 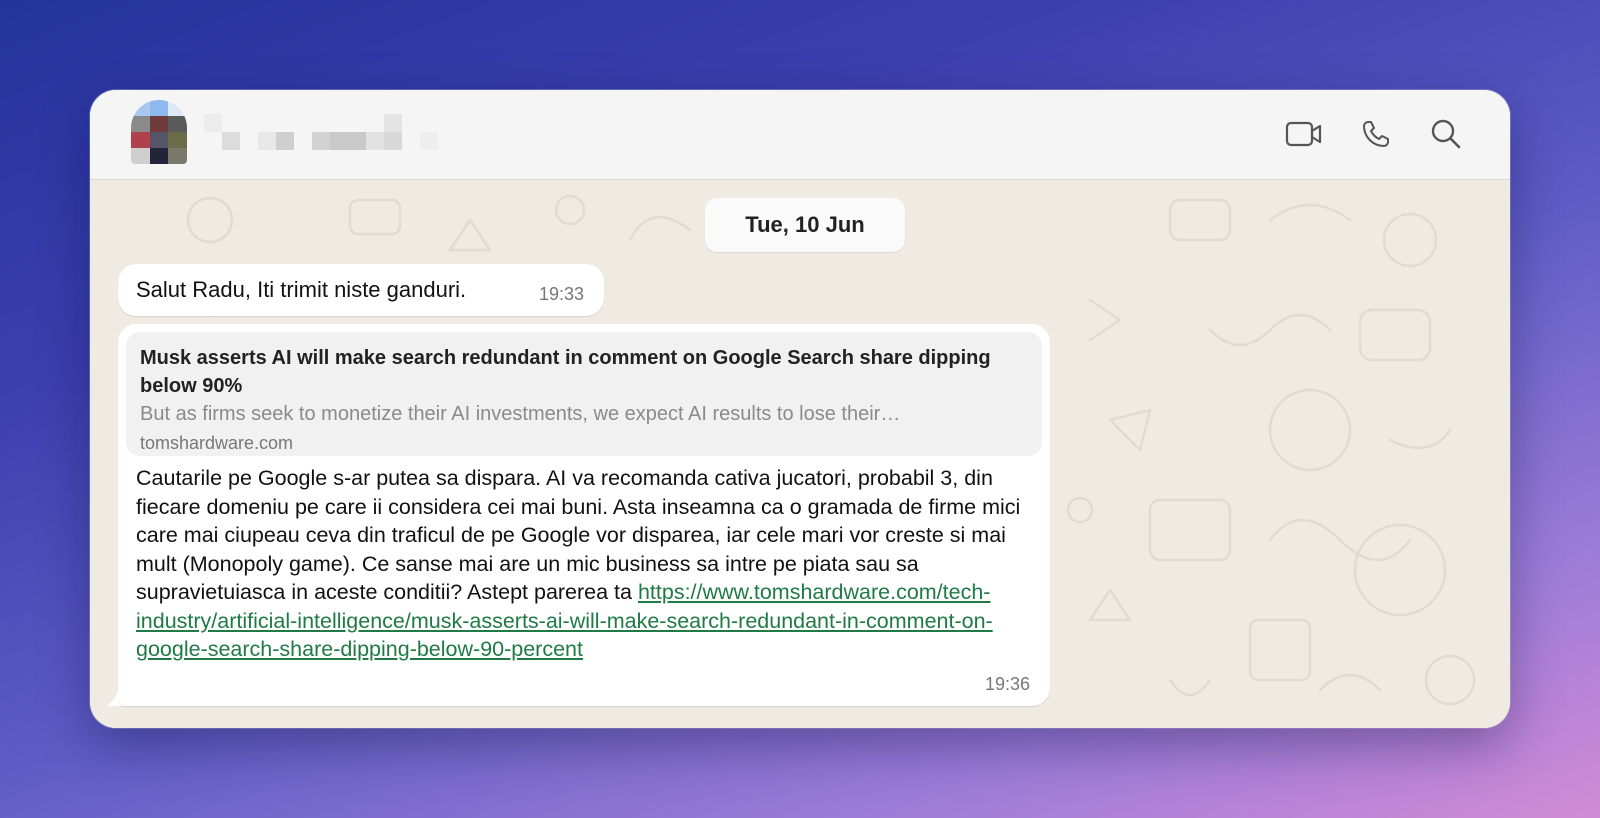 What do you see at coordinates (805, 225) in the screenshot?
I see `date-separator: Tue, 10 Jun` at bounding box center [805, 225].